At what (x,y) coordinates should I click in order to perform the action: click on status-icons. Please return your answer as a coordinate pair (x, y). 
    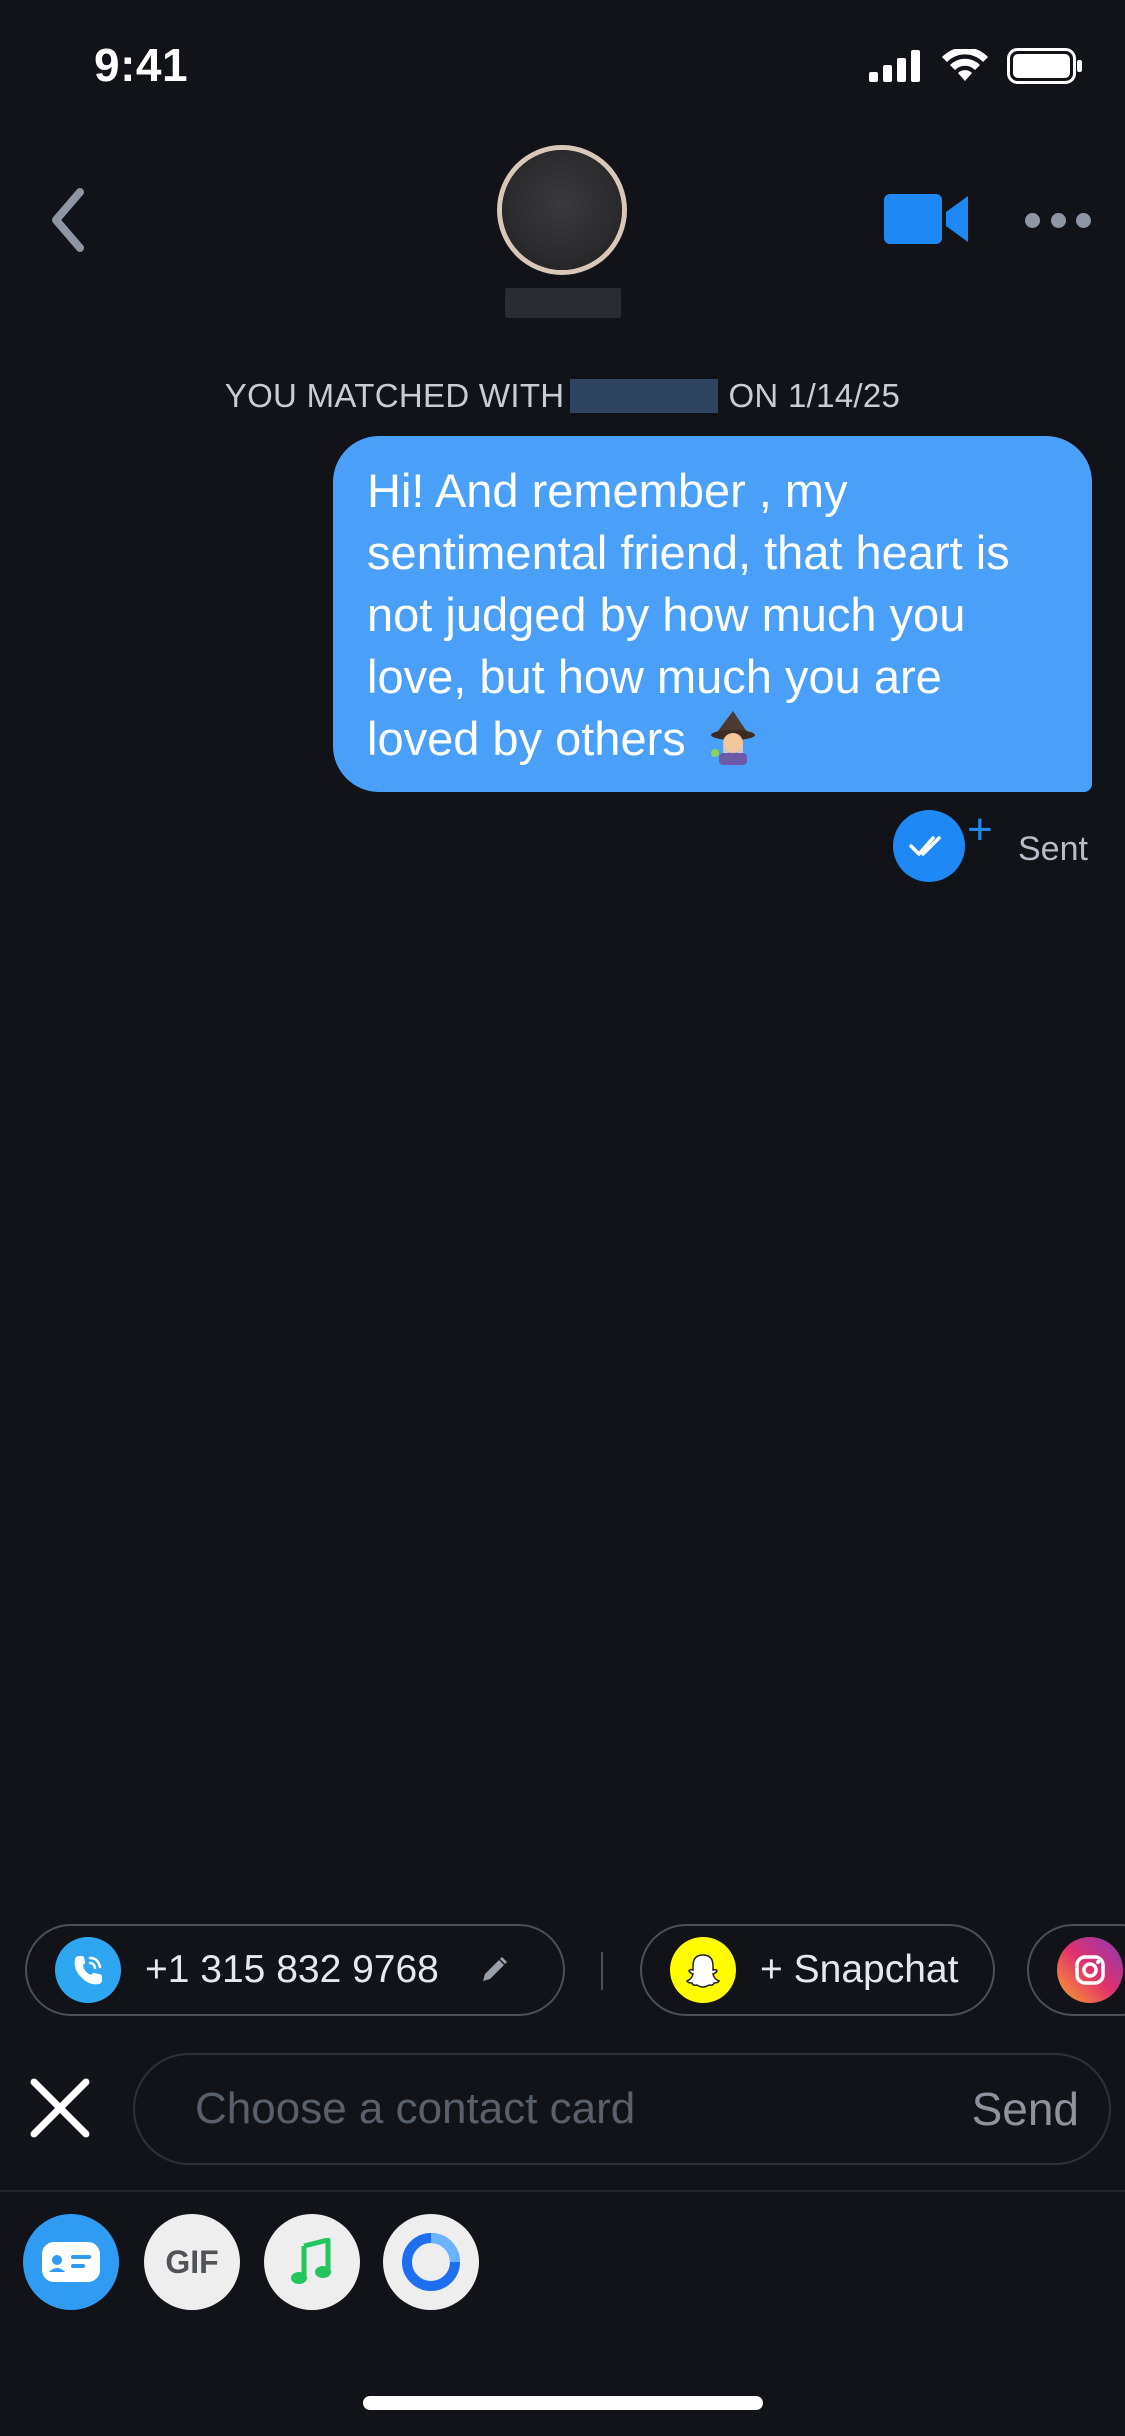
    Looking at the image, I should click on (976, 66).